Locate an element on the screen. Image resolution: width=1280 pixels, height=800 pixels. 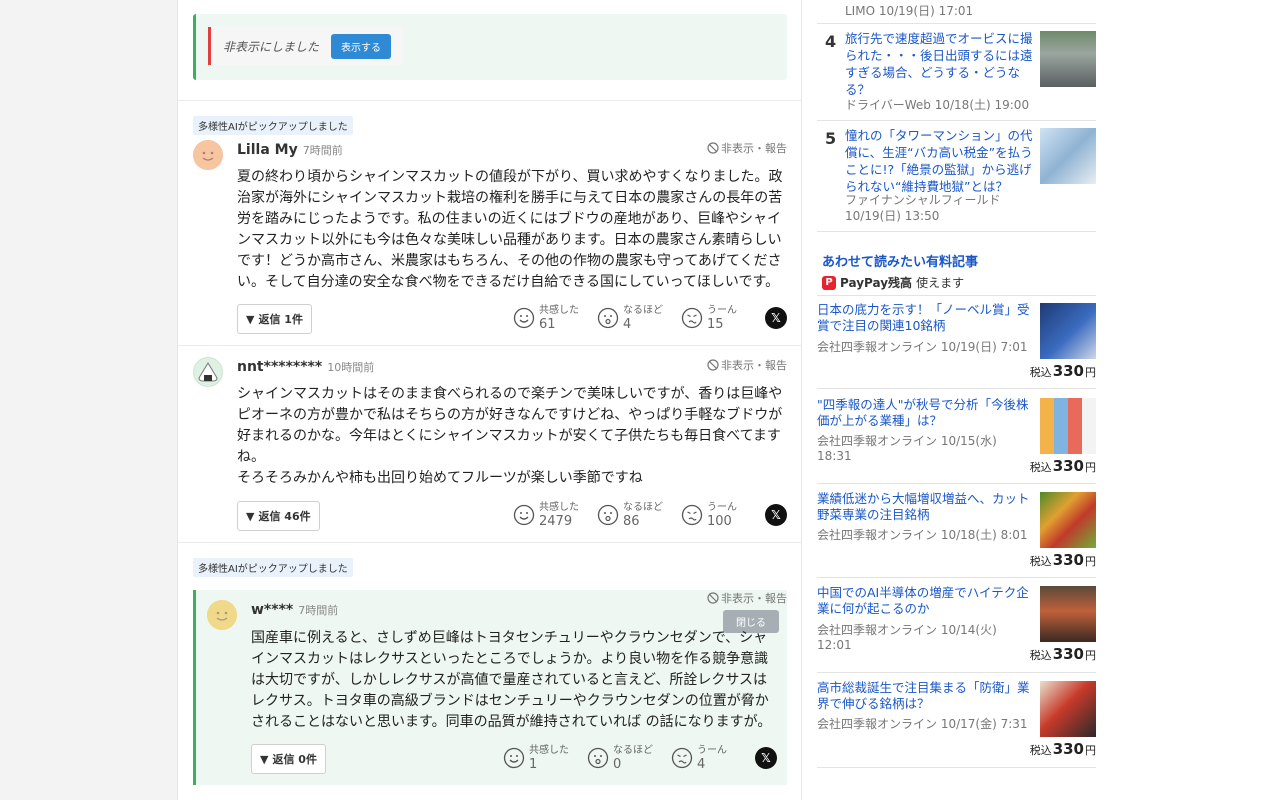
comment-header: nnt******** 10時間前 is located at coordinates (305, 367).